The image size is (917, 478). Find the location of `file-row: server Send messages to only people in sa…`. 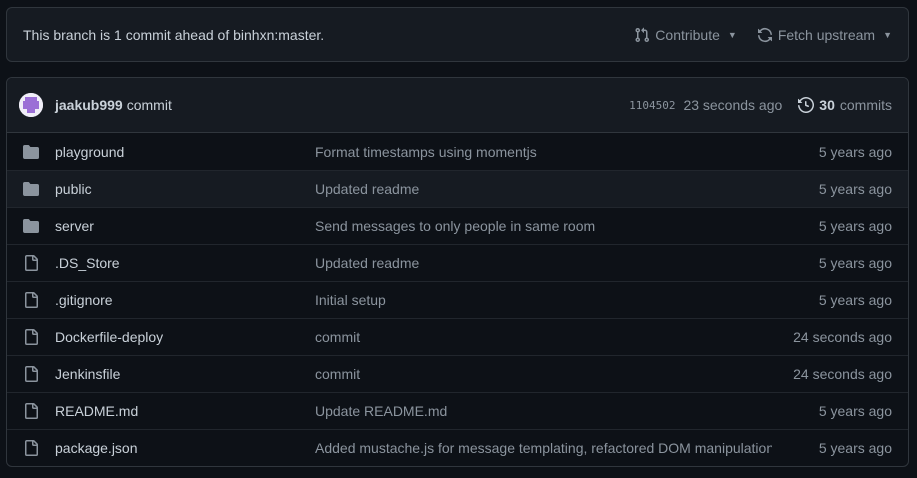

file-row: server Send messages to only people in sa… is located at coordinates (457, 225).